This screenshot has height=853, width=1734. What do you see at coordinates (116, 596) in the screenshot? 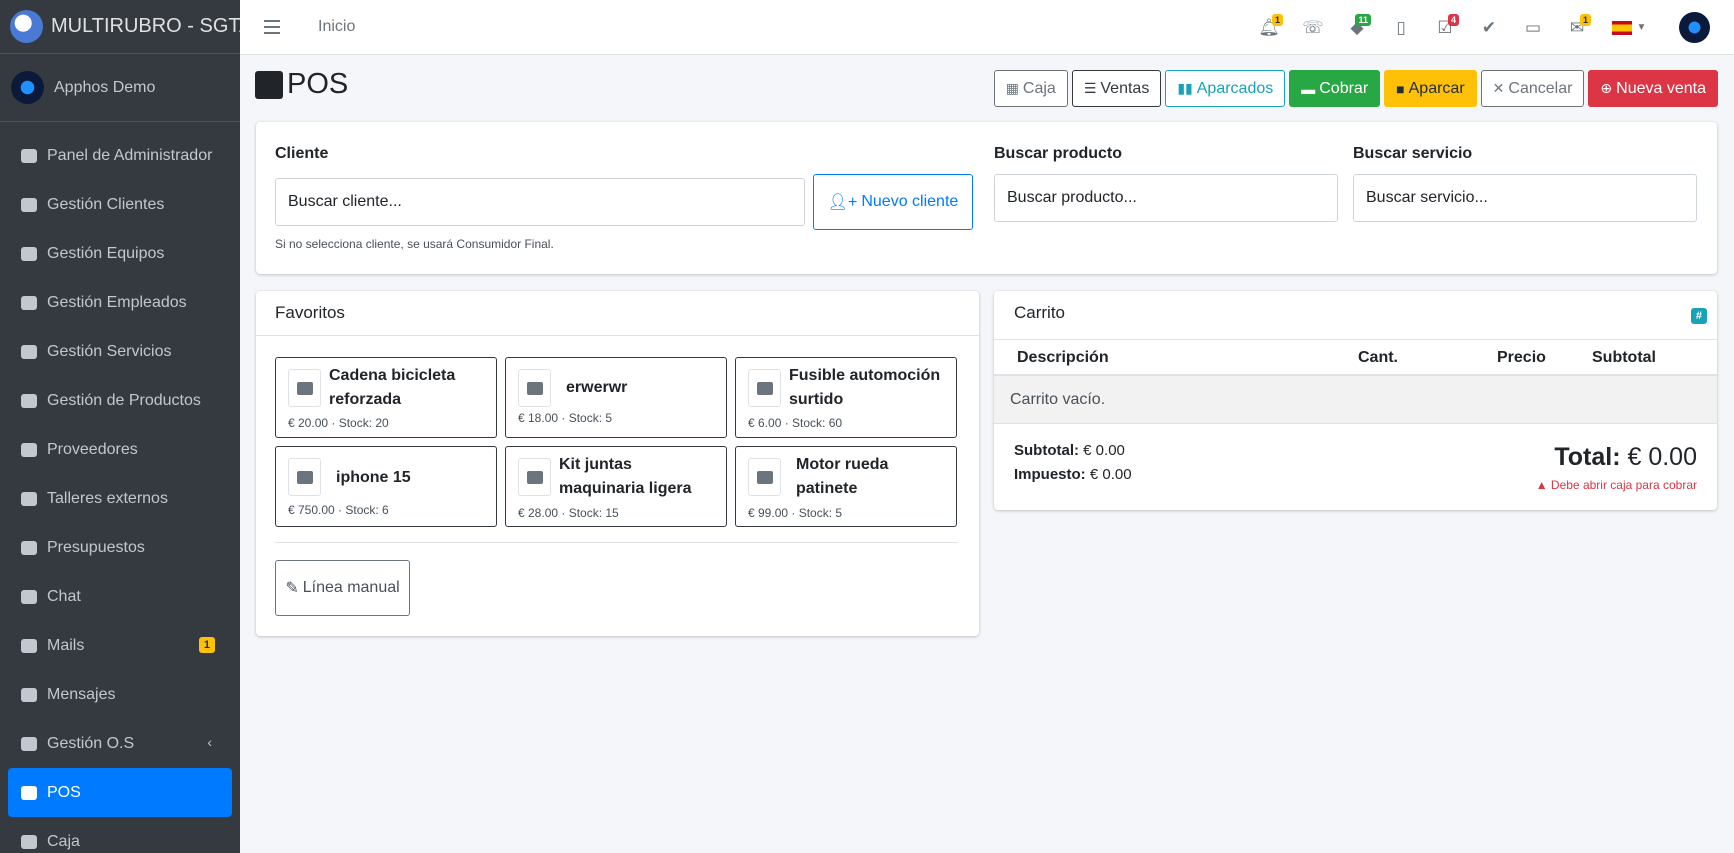
I see `sidebar-item-chat: Chat` at bounding box center [116, 596].